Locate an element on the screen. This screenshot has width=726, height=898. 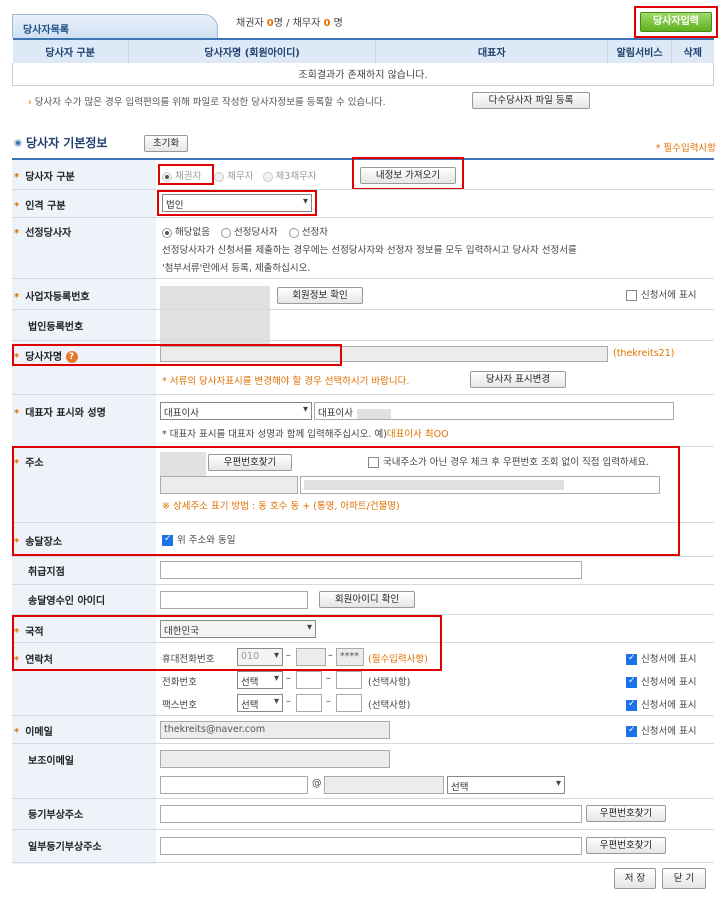
close-button: 닫 기 is located at coordinates (684, 878).